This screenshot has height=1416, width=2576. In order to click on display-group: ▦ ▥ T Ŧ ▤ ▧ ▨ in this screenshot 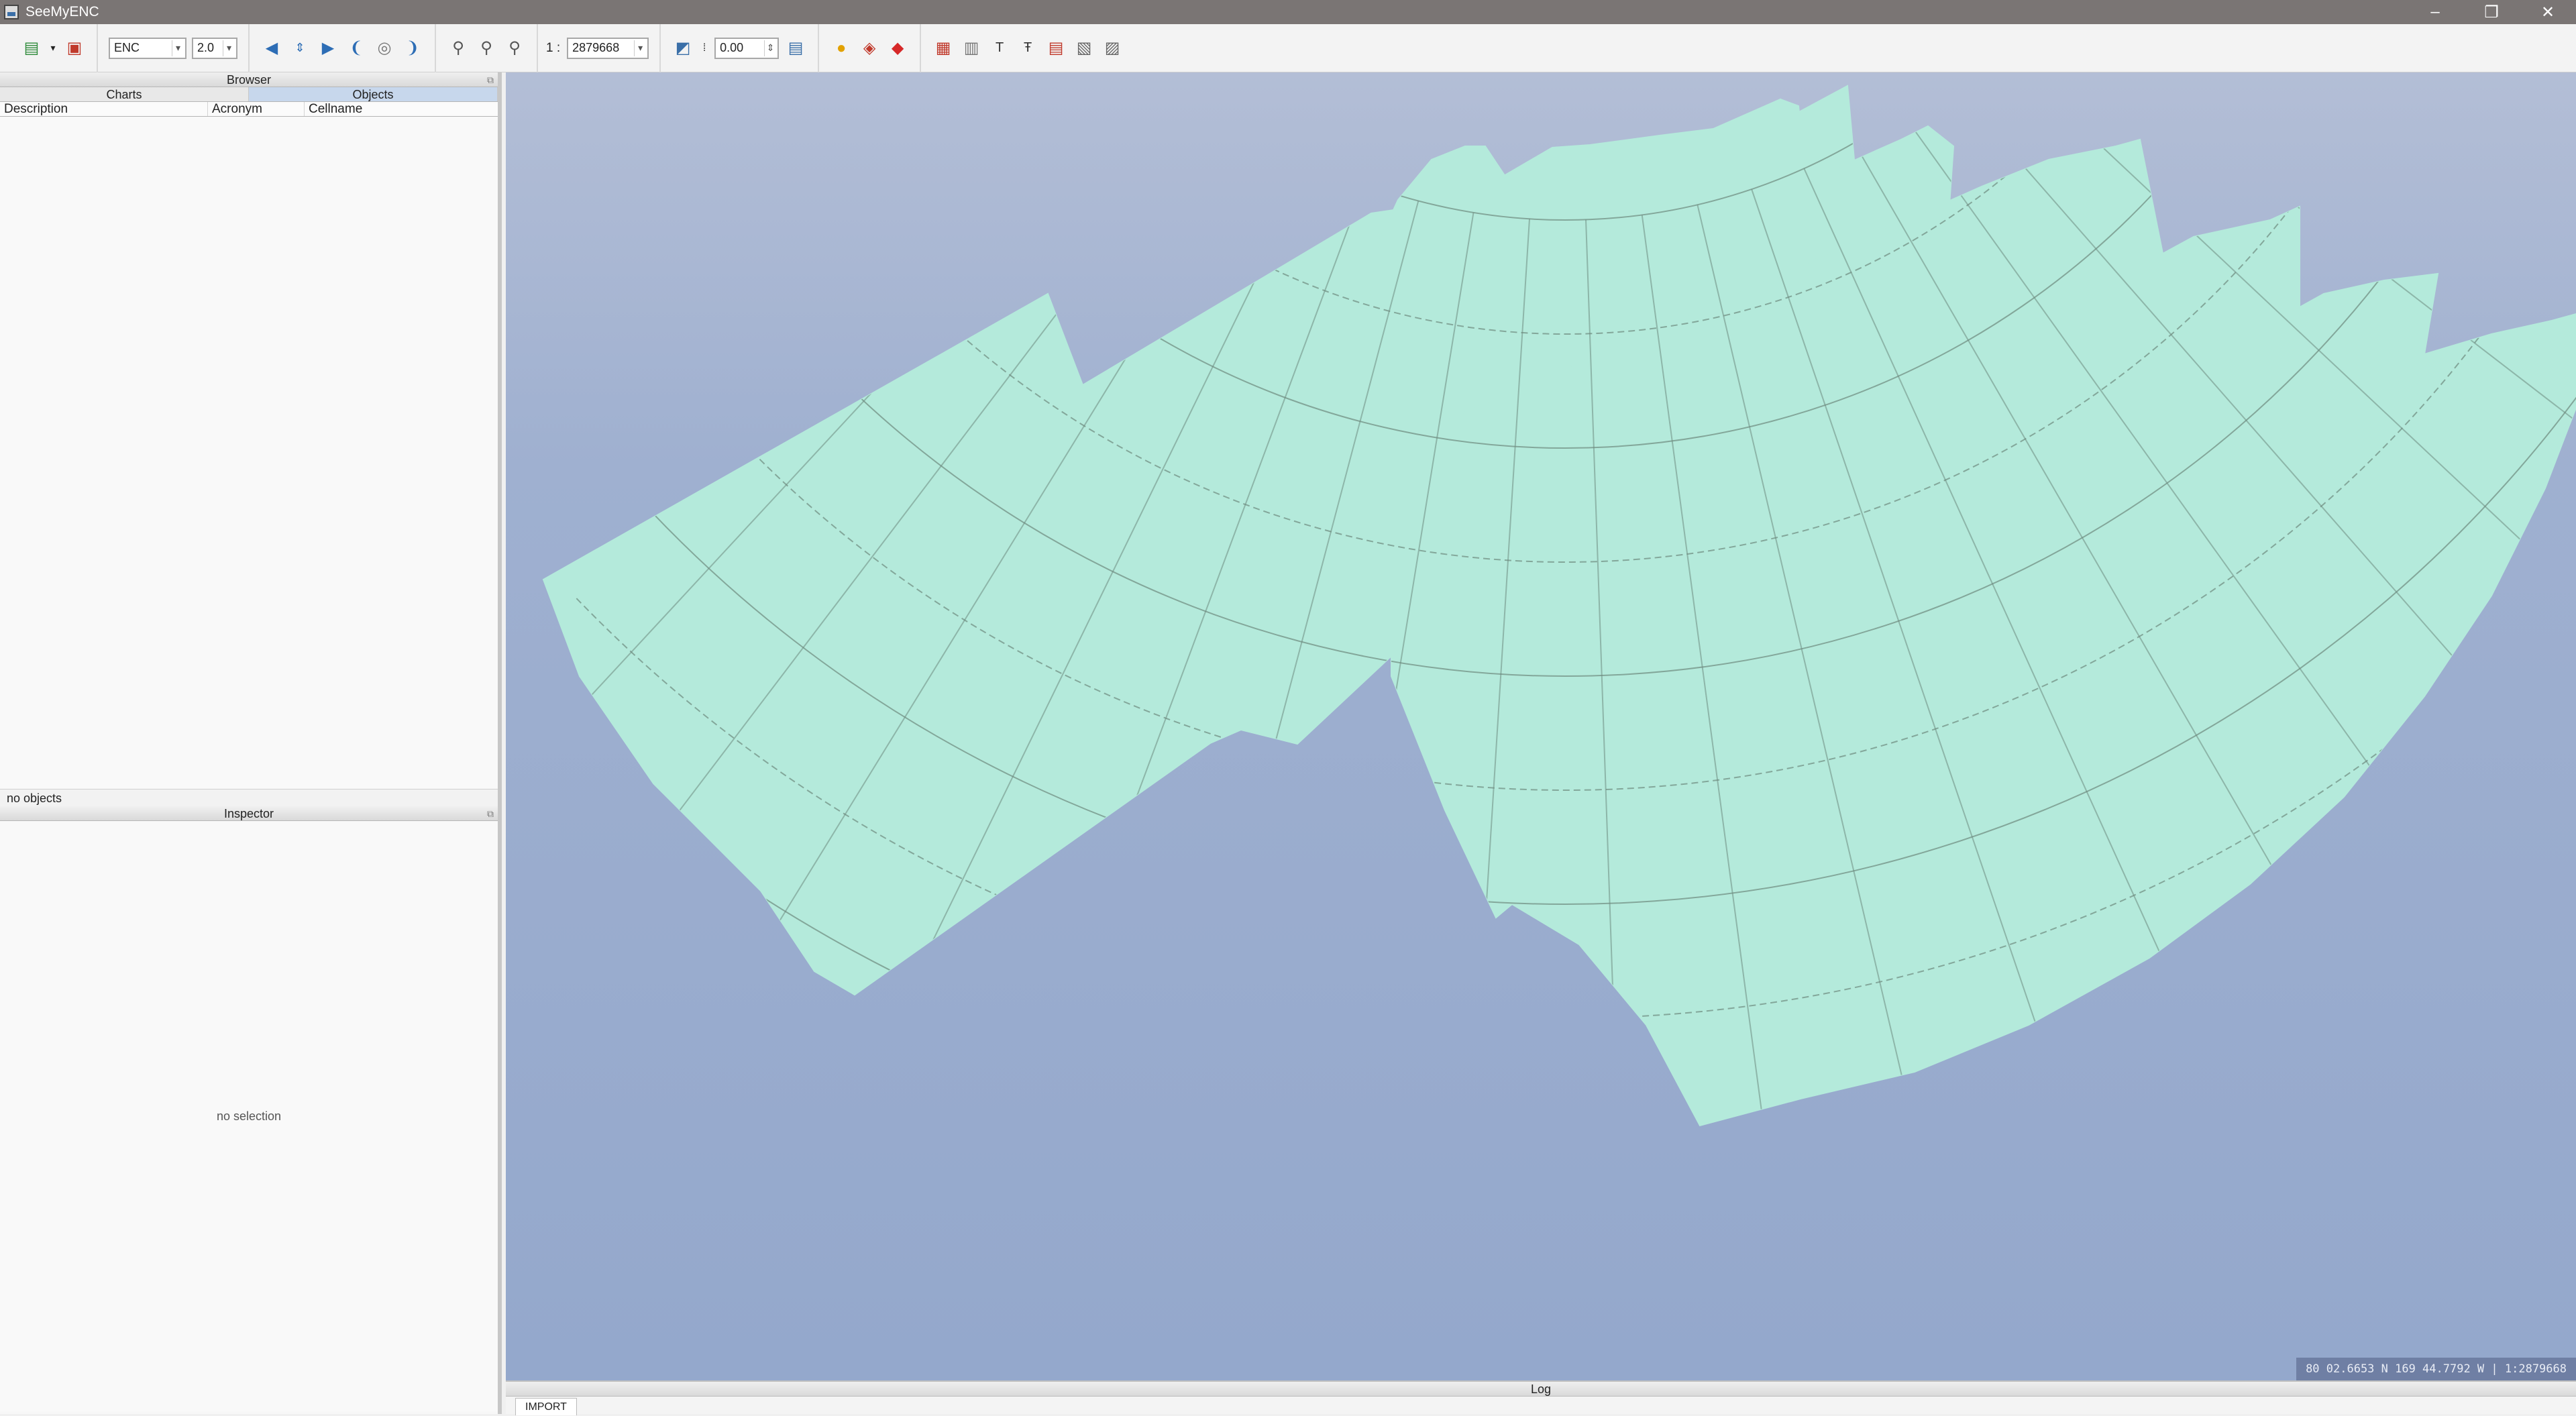, I will do `click(1027, 48)`.